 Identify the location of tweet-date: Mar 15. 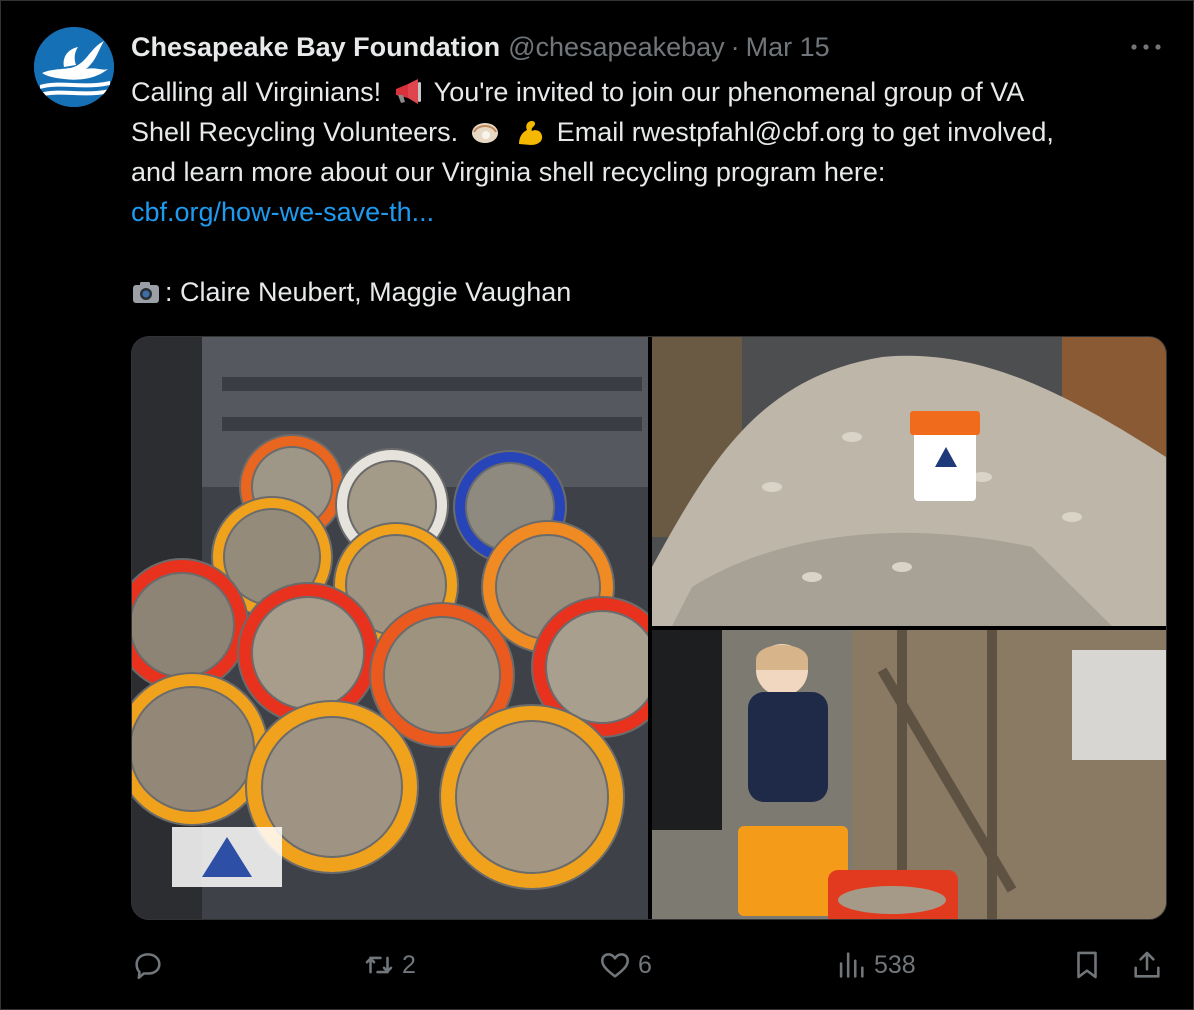
(788, 47).